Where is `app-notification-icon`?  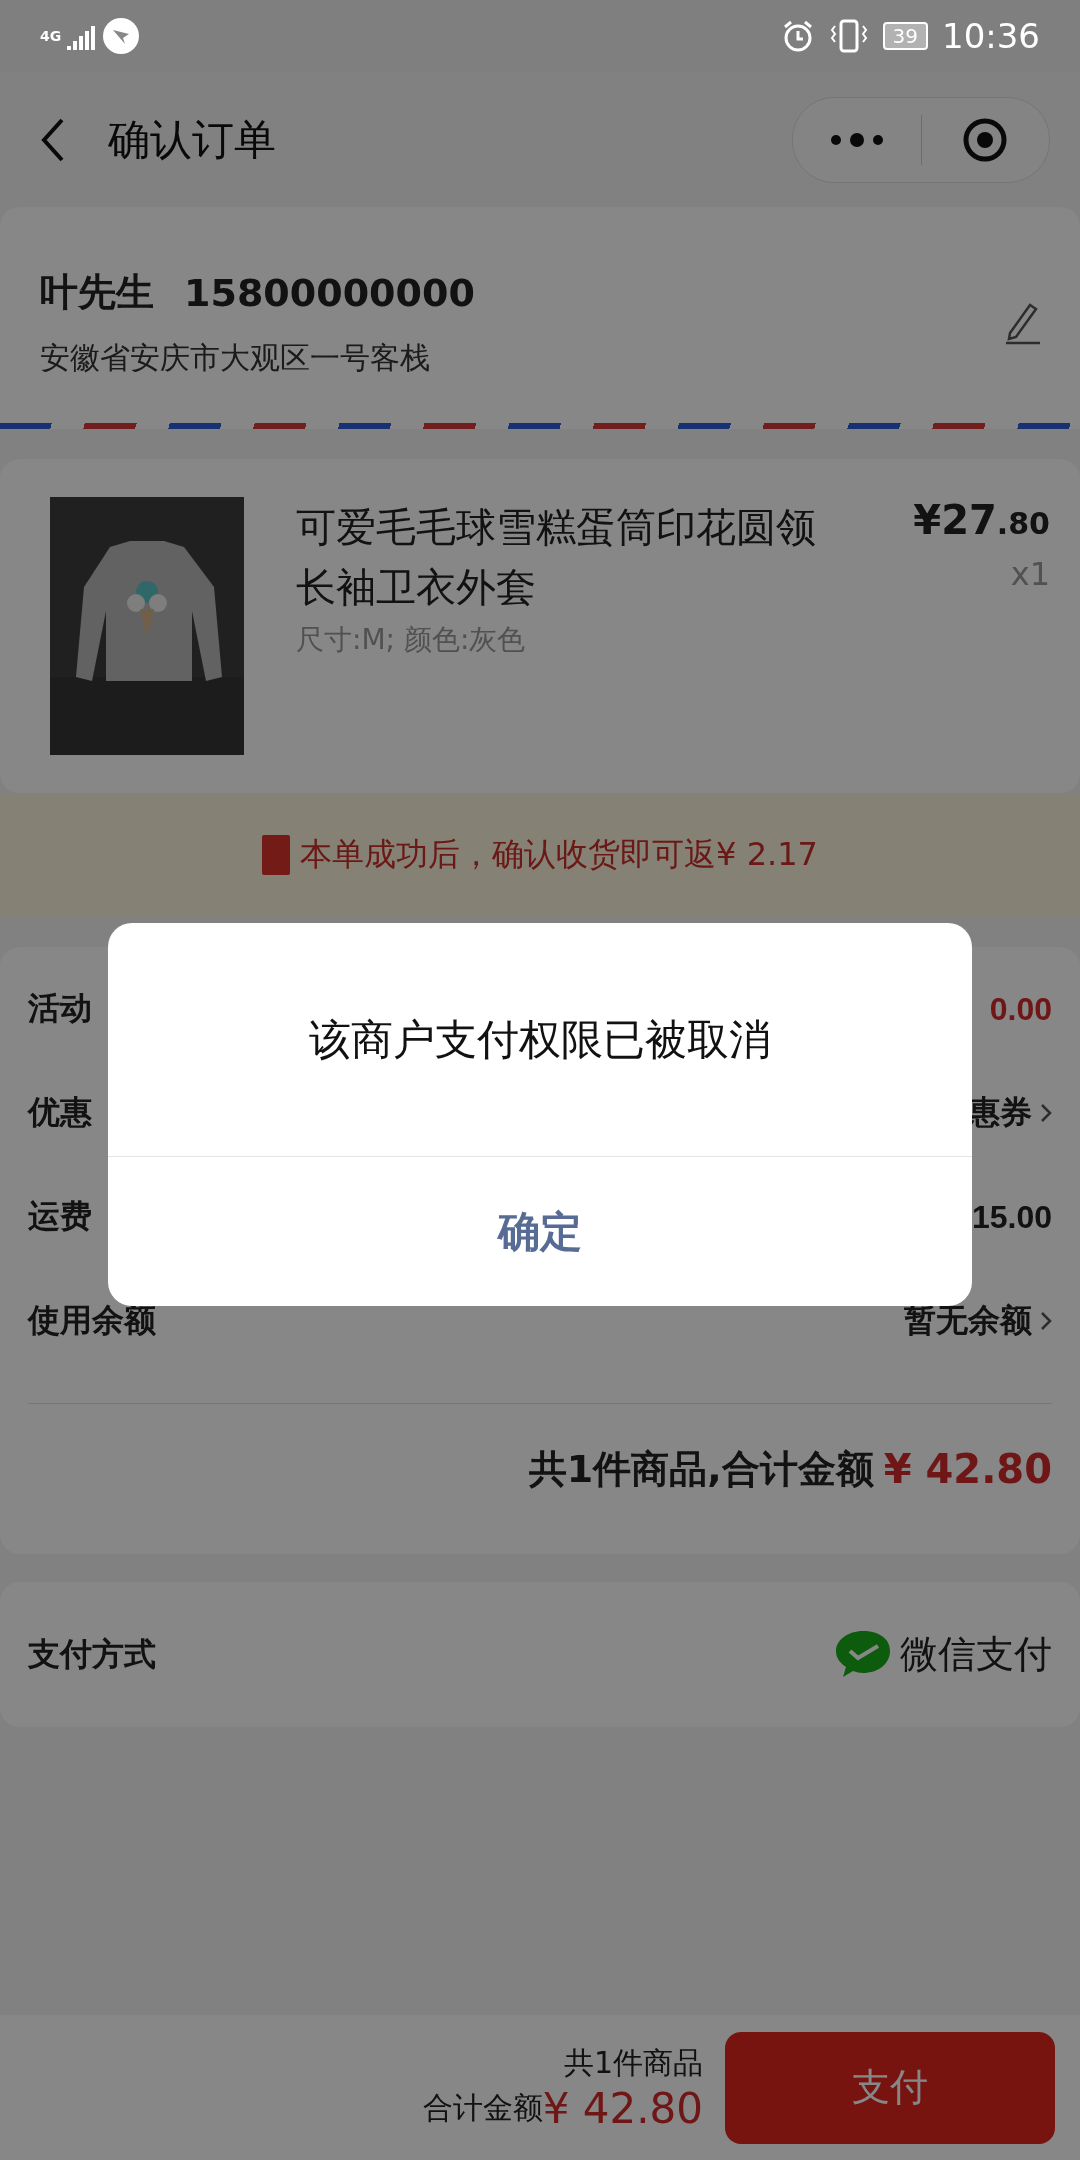
app-notification-icon is located at coordinates (121, 36).